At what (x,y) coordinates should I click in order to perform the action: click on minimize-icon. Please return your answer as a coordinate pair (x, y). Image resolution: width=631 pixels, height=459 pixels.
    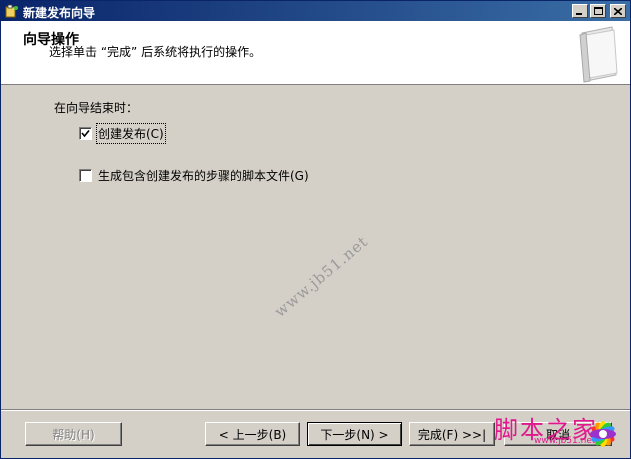
    Looking at the image, I should click on (579, 13).